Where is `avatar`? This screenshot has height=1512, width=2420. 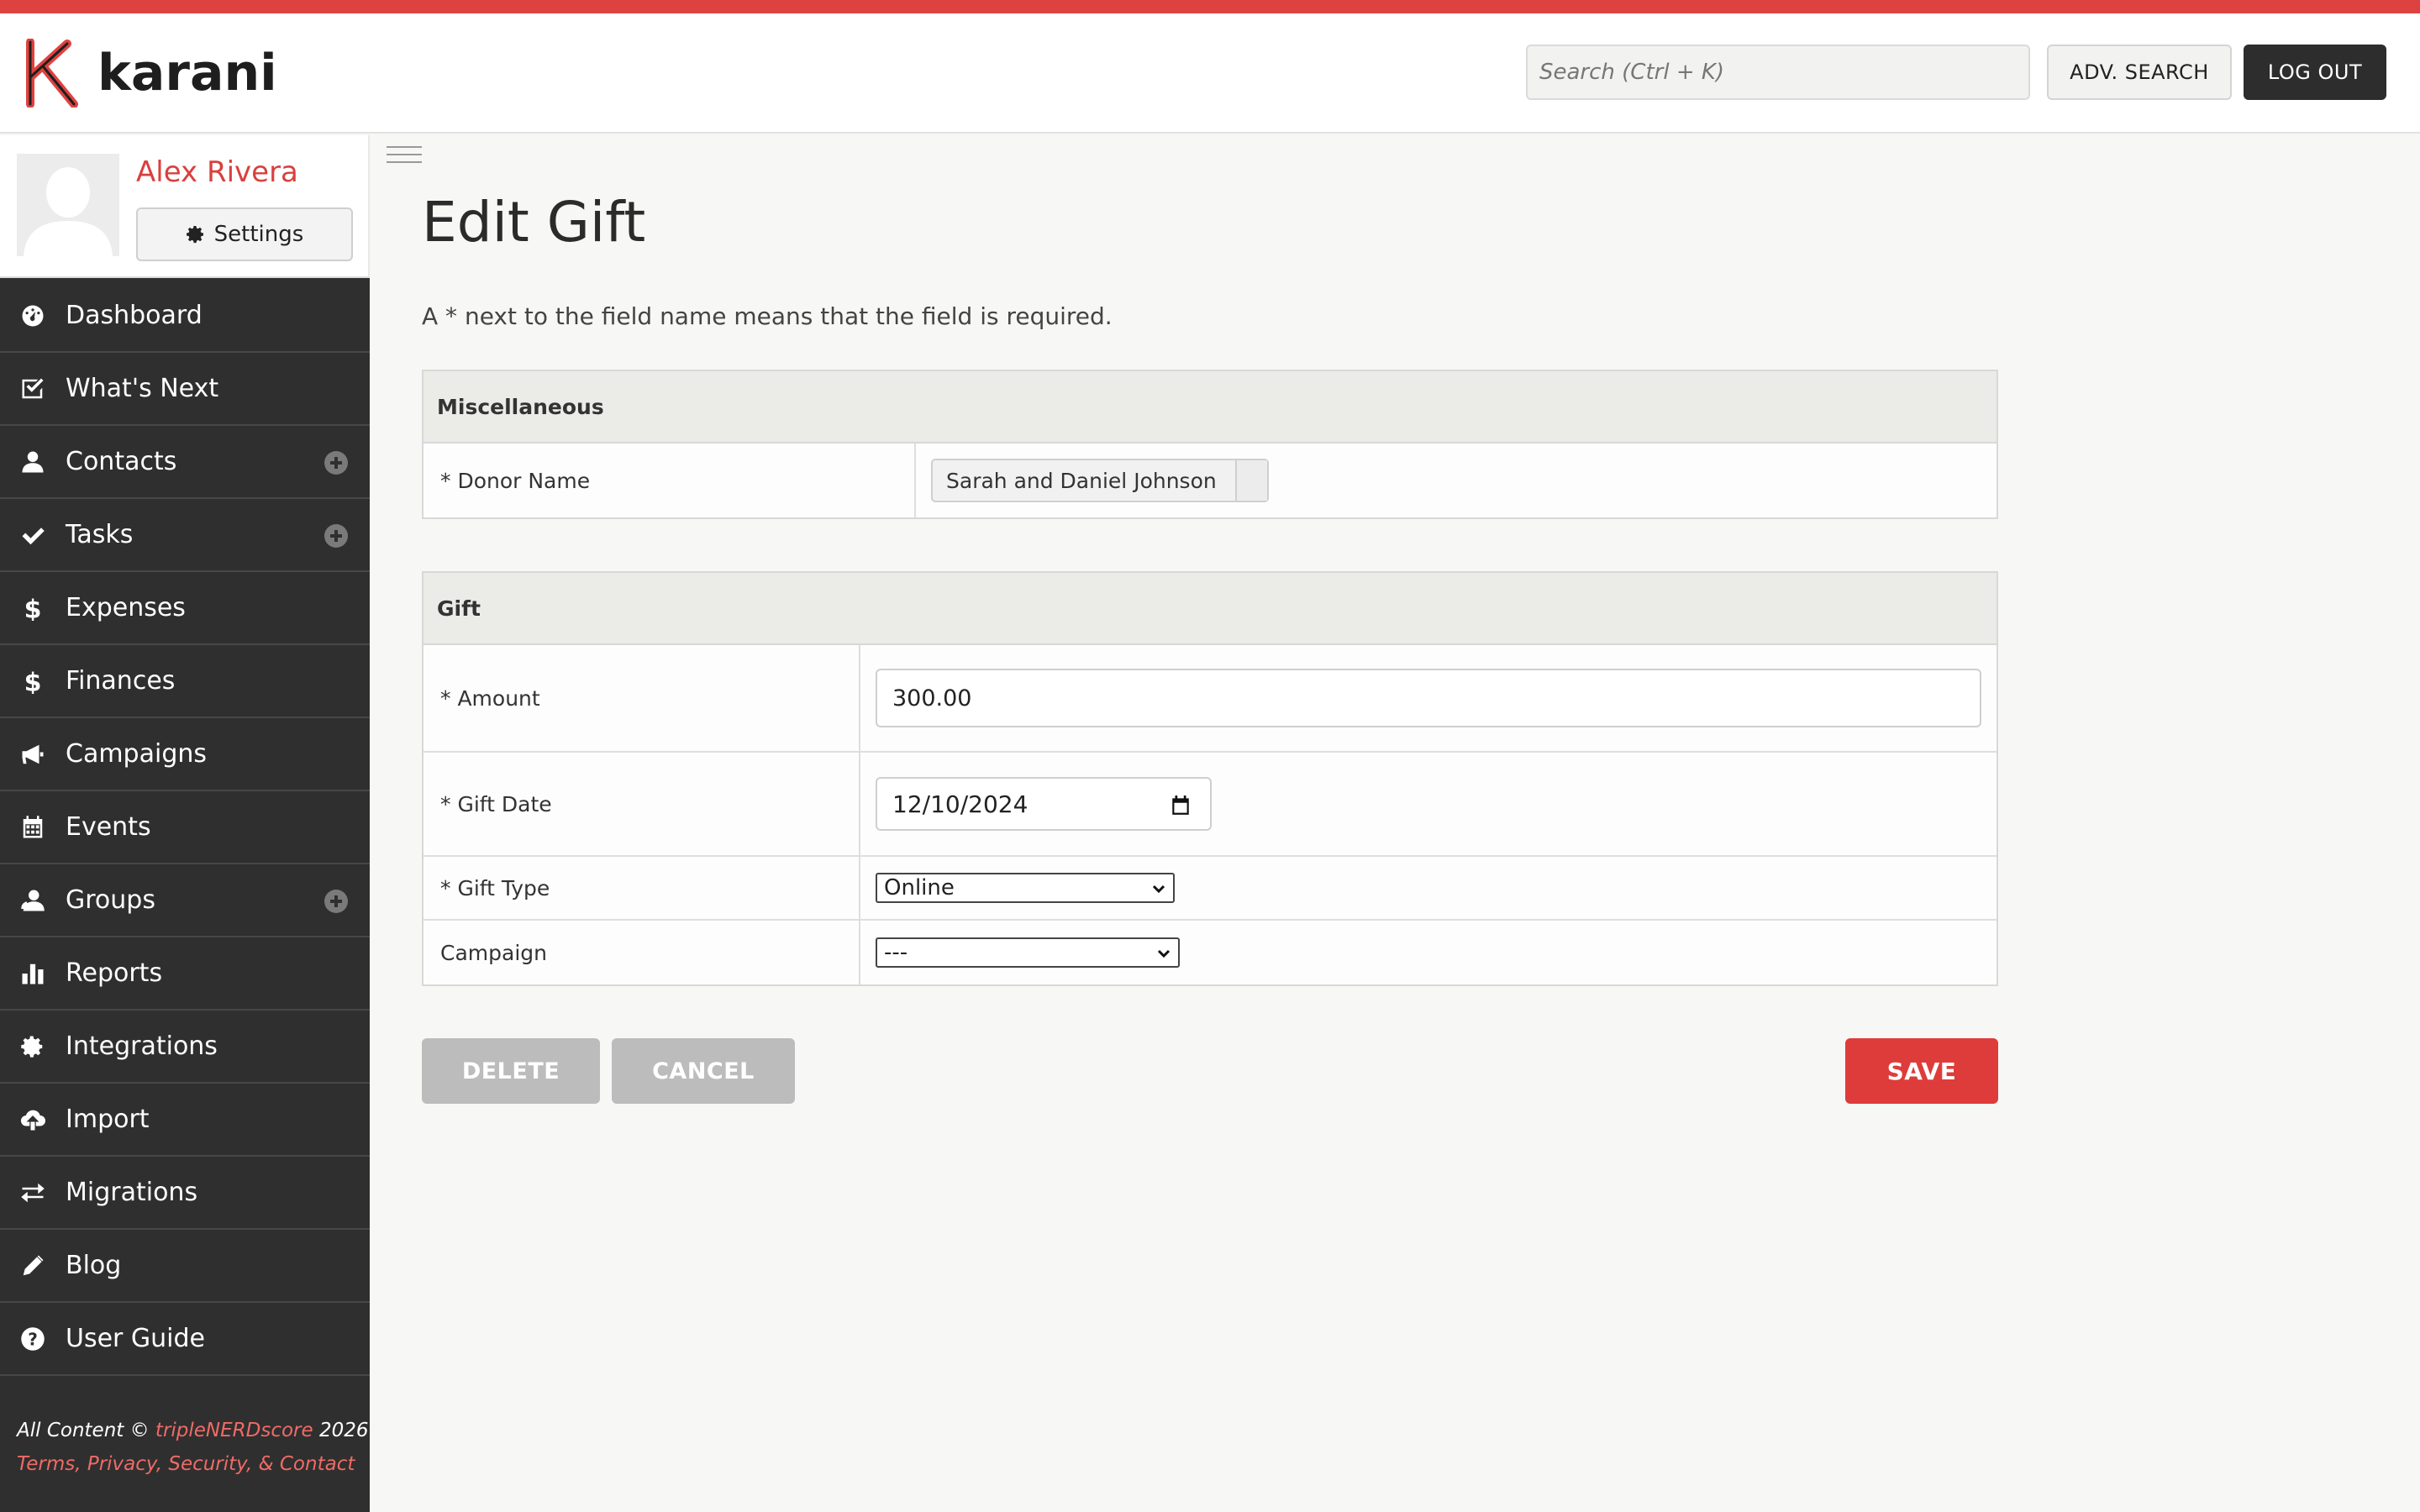 avatar is located at coordinates (68, 205).